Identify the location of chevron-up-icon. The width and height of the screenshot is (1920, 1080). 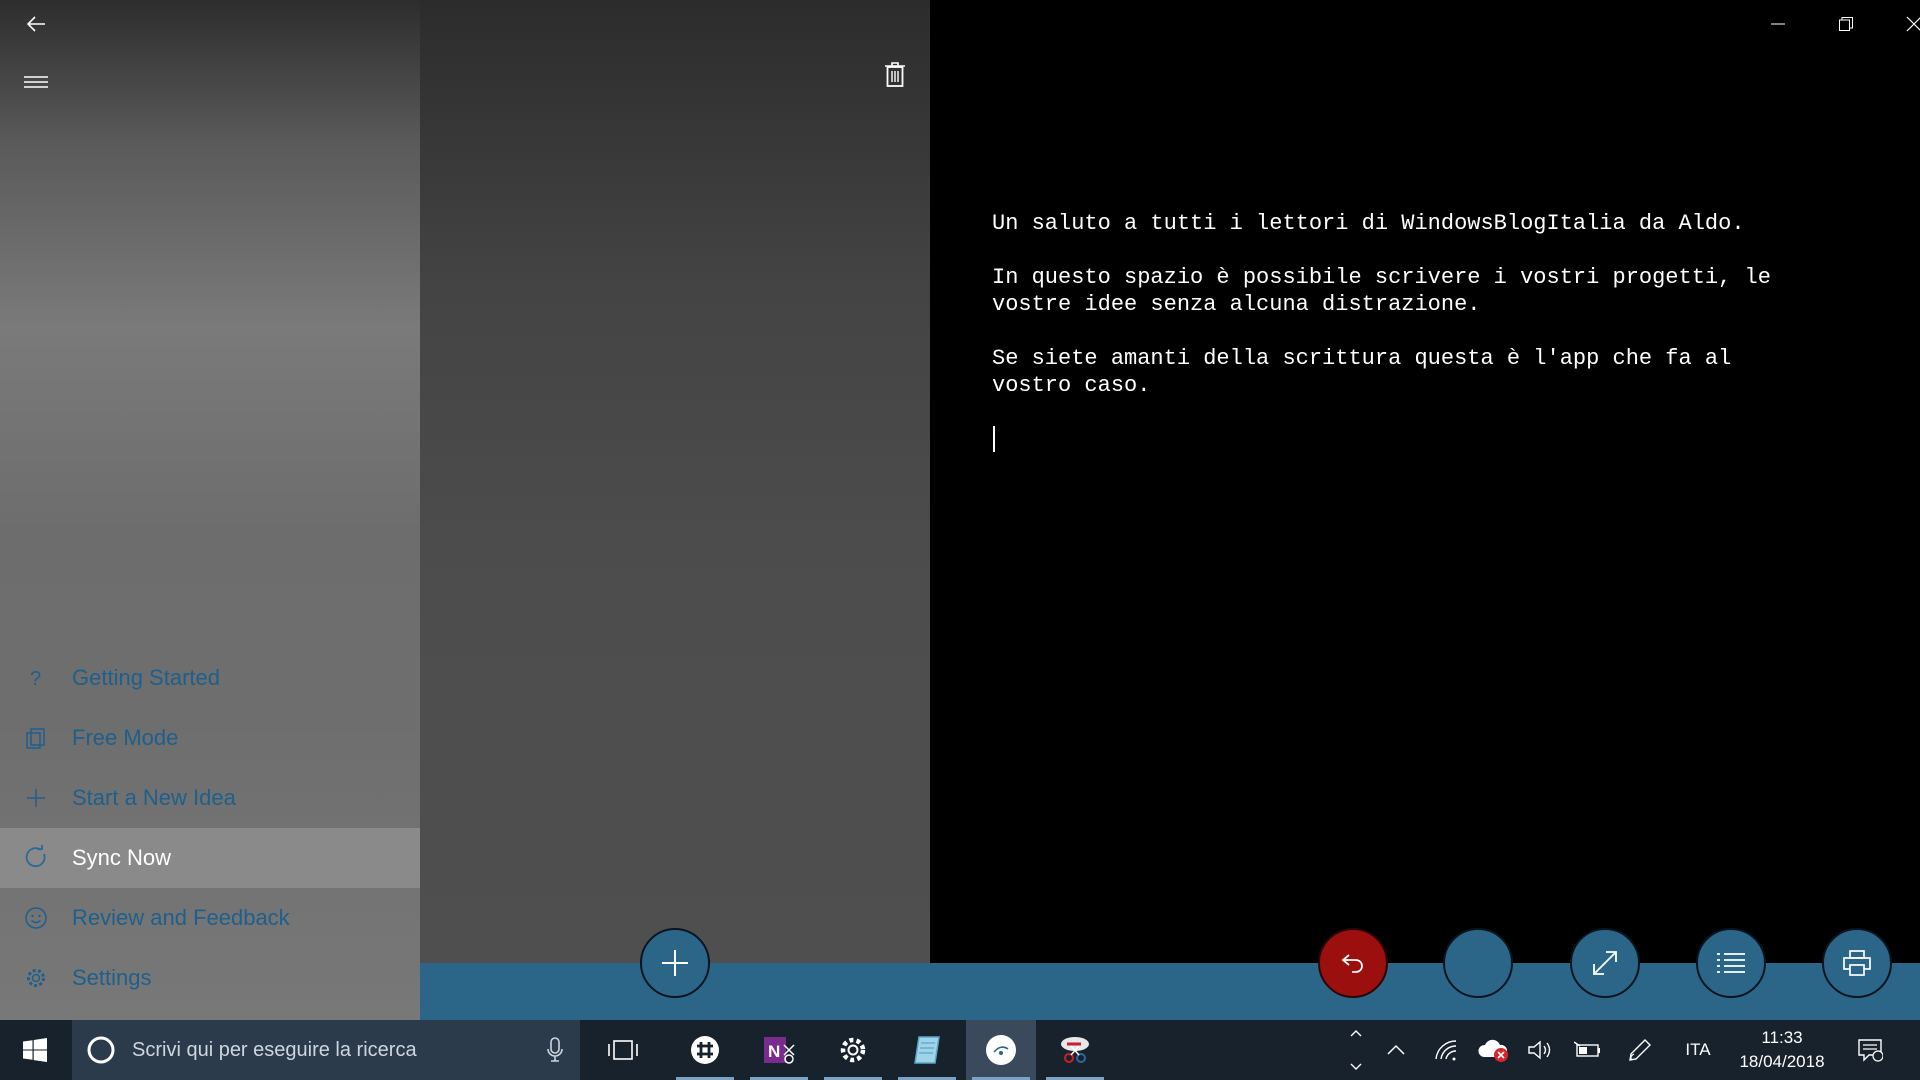
(1396, 1049).